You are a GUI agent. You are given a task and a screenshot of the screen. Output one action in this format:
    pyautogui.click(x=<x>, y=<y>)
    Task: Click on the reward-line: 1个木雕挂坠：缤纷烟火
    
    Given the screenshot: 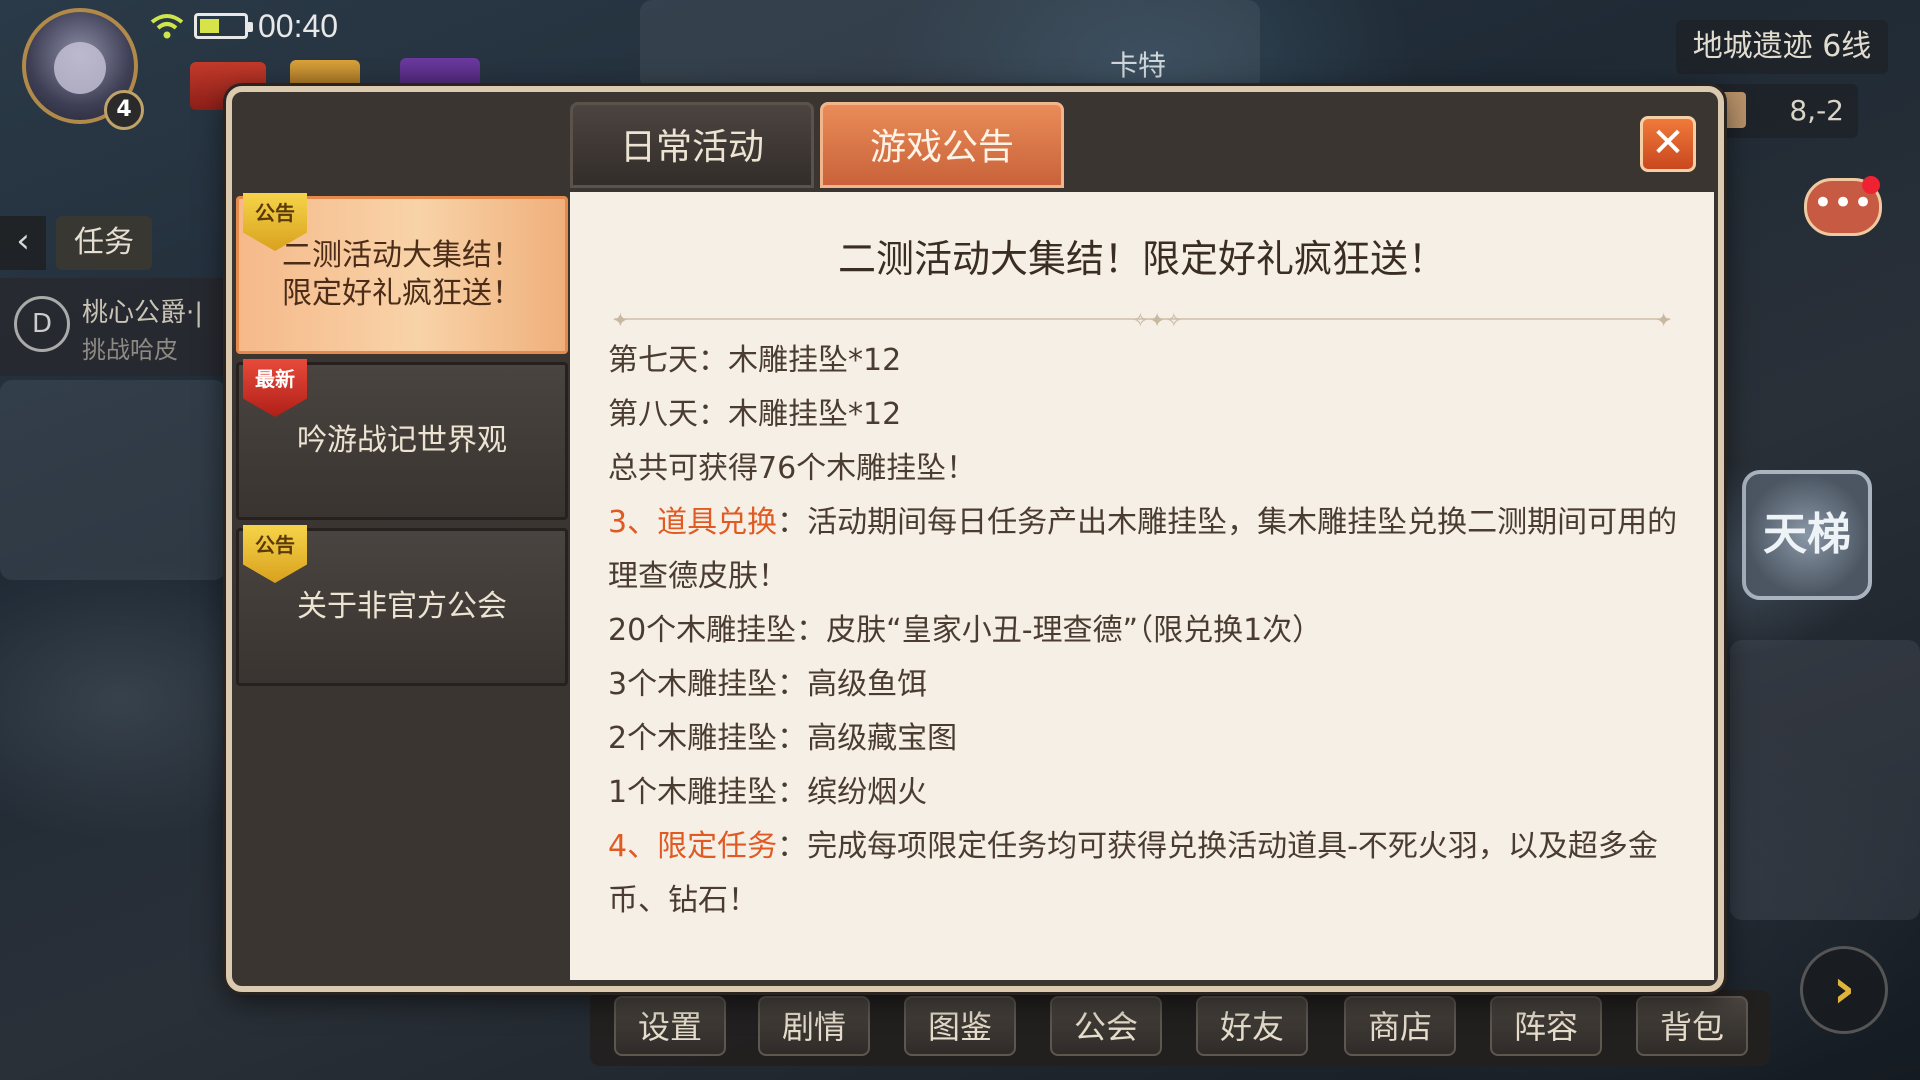 What is the action you would take?
    pyautogui.click(x=768, y=792)
    